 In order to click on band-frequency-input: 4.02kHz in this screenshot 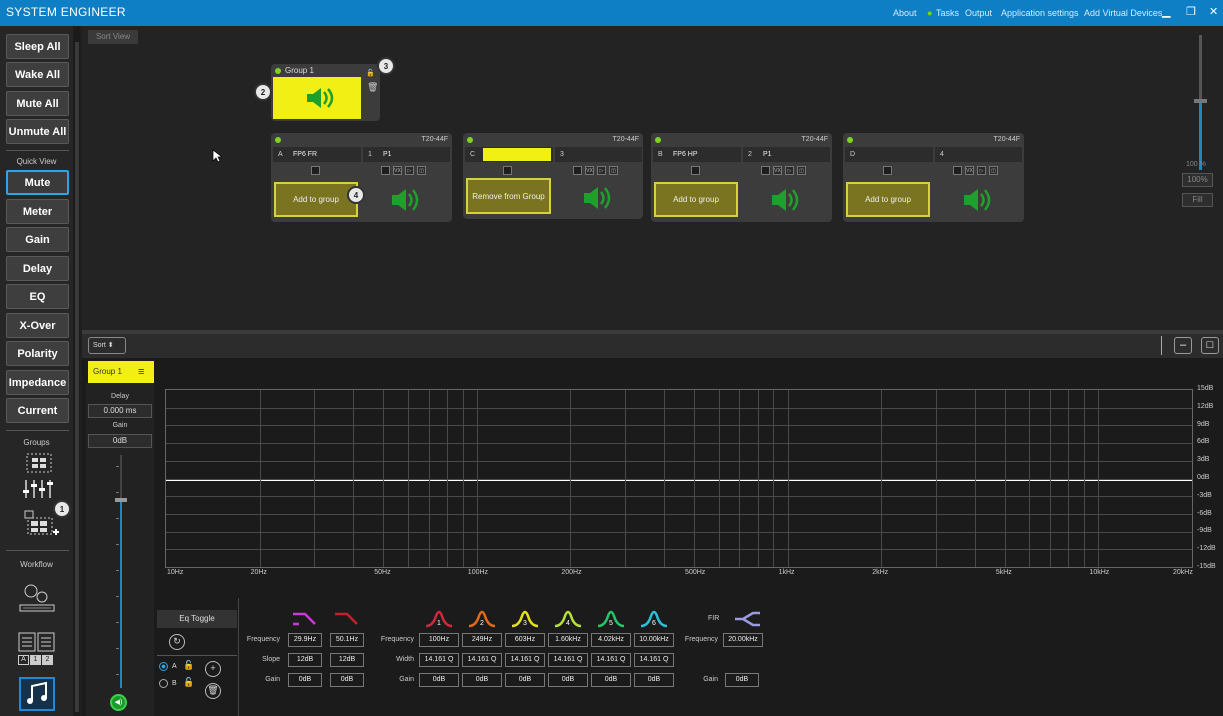, I will do `click(611, 640)`.